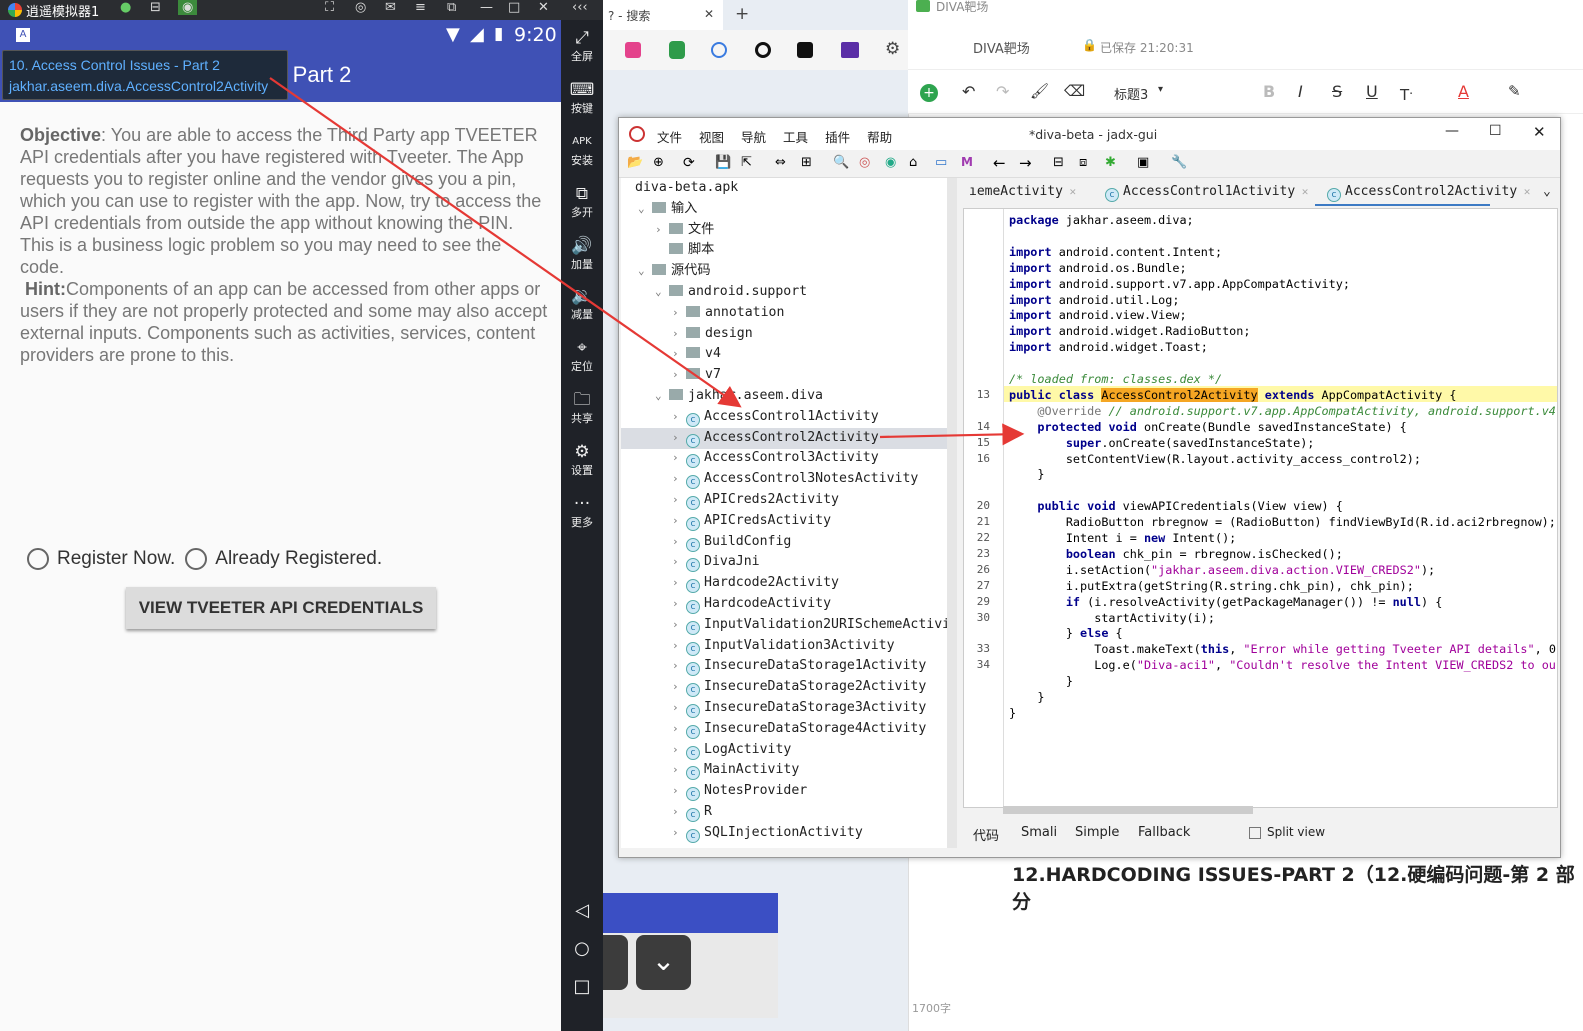 The width and height of the screenshot is (1583, 1031). I want to click on eraser-icon: ⌫, so click(1074, 91).